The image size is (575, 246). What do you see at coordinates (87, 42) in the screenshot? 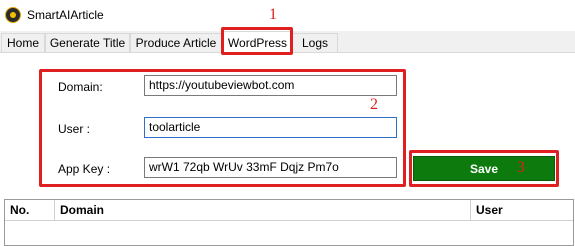
I see `tab-generate-title: Generate Title` at bounding box center [87, 42].